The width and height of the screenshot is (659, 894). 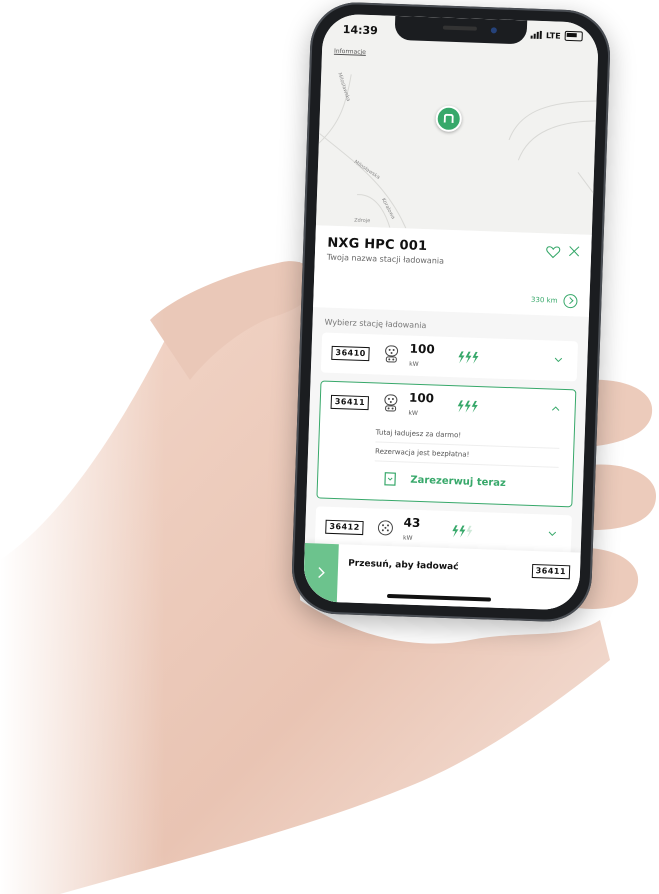 What do you see at coordinates (412, 523) in the screenshot?
I see `connector-power: 43` at bounding box center [412, 523].